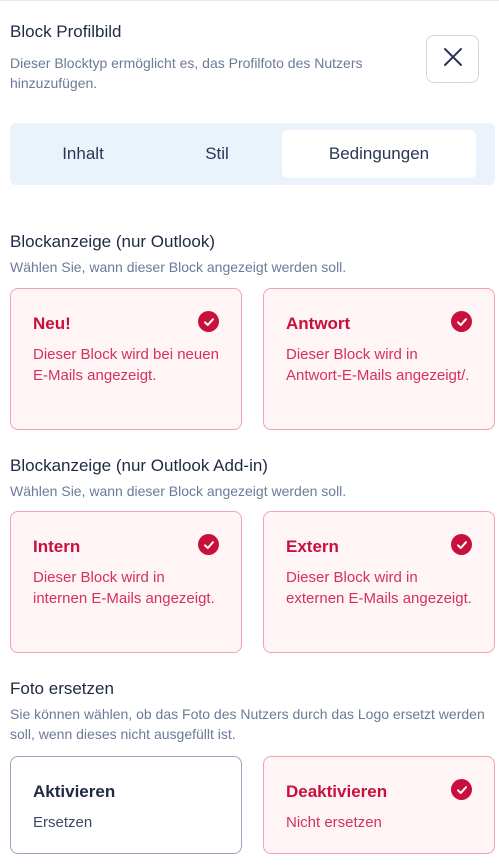 The height and width of the screenshot is (868, 499). What do you see at coordinates (63, 822) in the screenshot?
I see `option-description: Ersetzen` at bounding box center [63, 822].